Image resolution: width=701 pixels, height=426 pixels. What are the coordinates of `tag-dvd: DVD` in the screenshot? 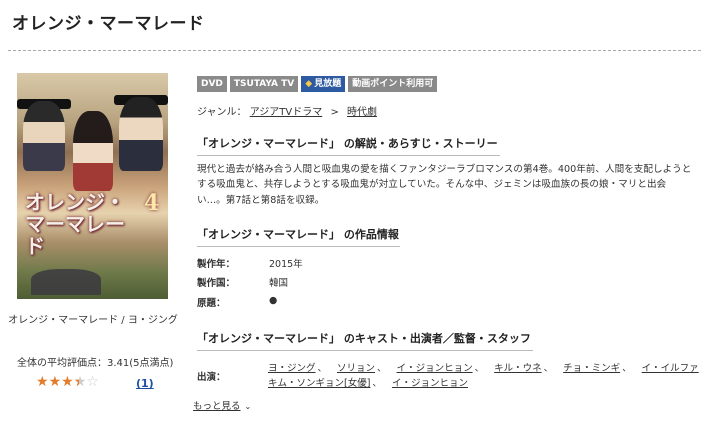 It's located at (212, 84).